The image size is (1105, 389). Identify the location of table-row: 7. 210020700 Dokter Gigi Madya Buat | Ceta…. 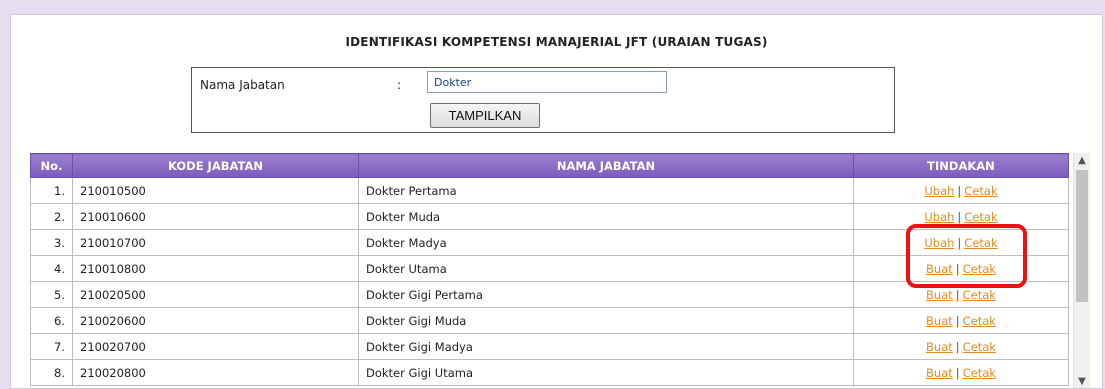
(549, 346).